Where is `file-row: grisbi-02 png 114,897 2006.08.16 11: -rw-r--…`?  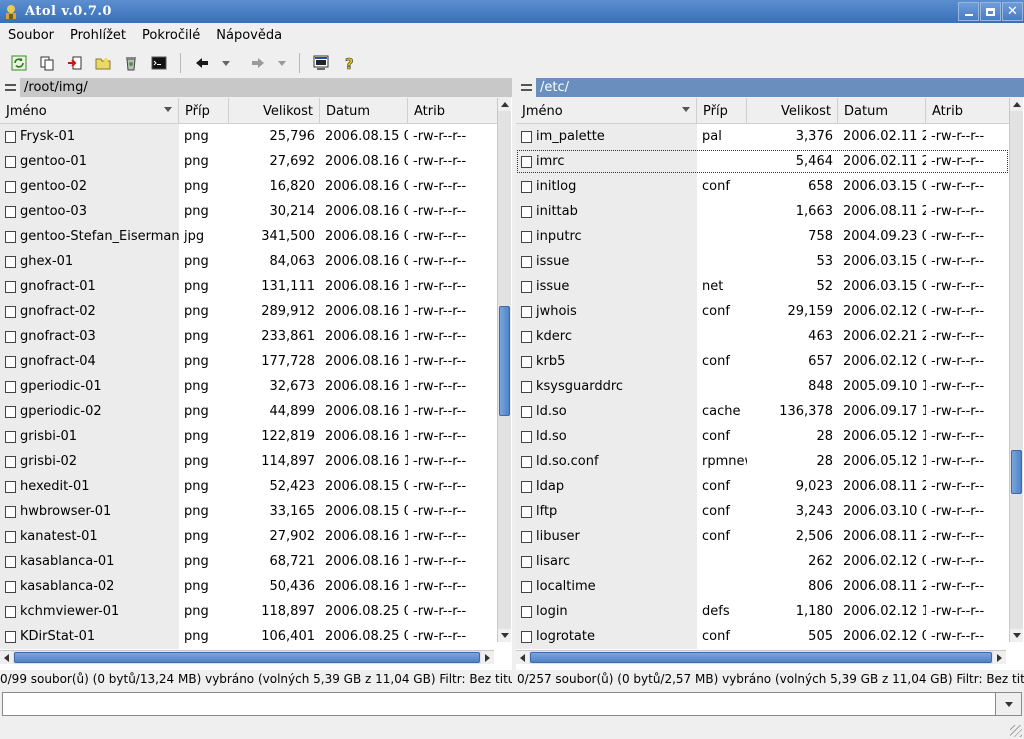 file-row: grisbi-02 png 114,897 2006.08.16 11: -rw-r--… is located at coordinates (248, 461).